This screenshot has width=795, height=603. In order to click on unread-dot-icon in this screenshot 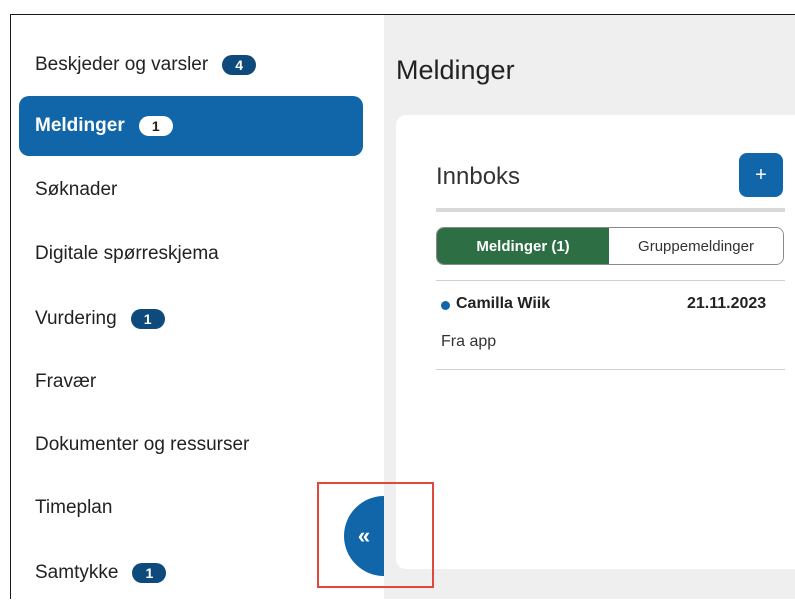, I will do `click(445, 305)`.